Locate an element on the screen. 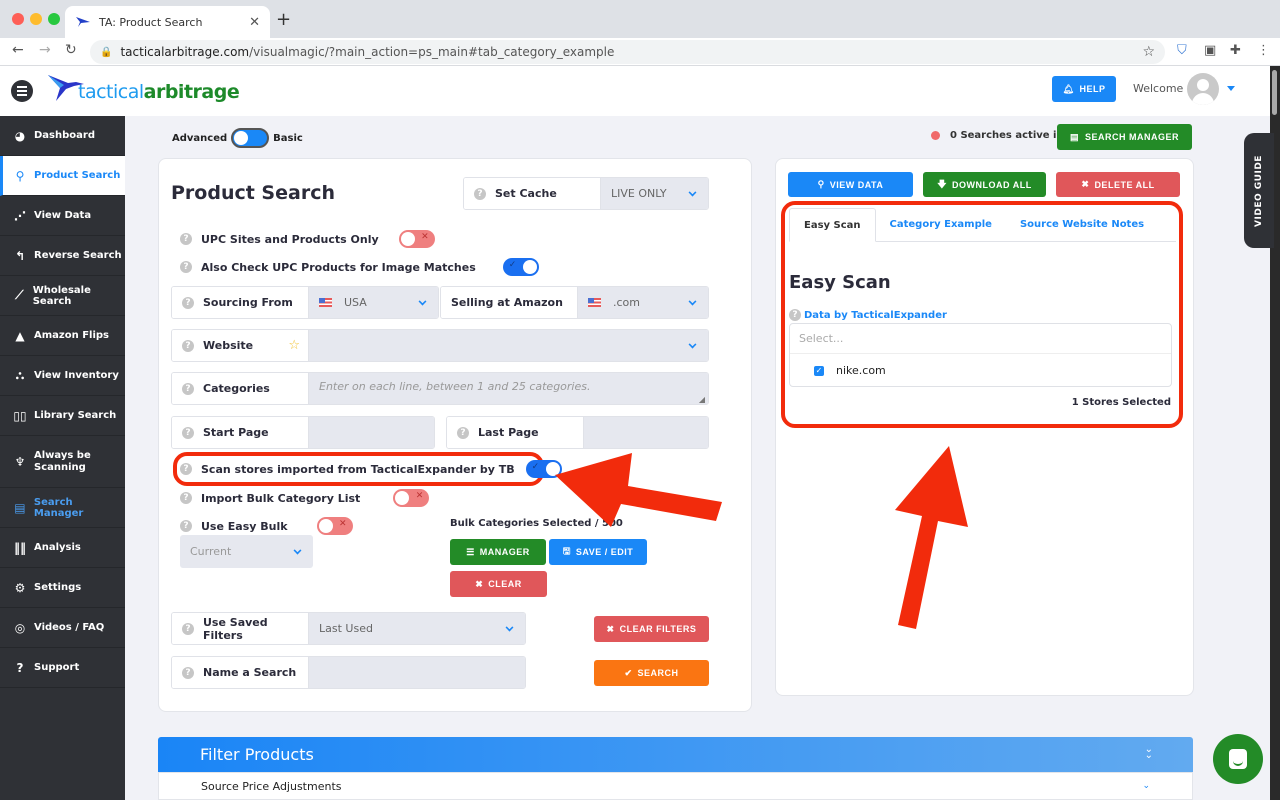 This screenshot has width=1280, height=800. image-match-toggle: ✓ is located at coordinates (520, 267).